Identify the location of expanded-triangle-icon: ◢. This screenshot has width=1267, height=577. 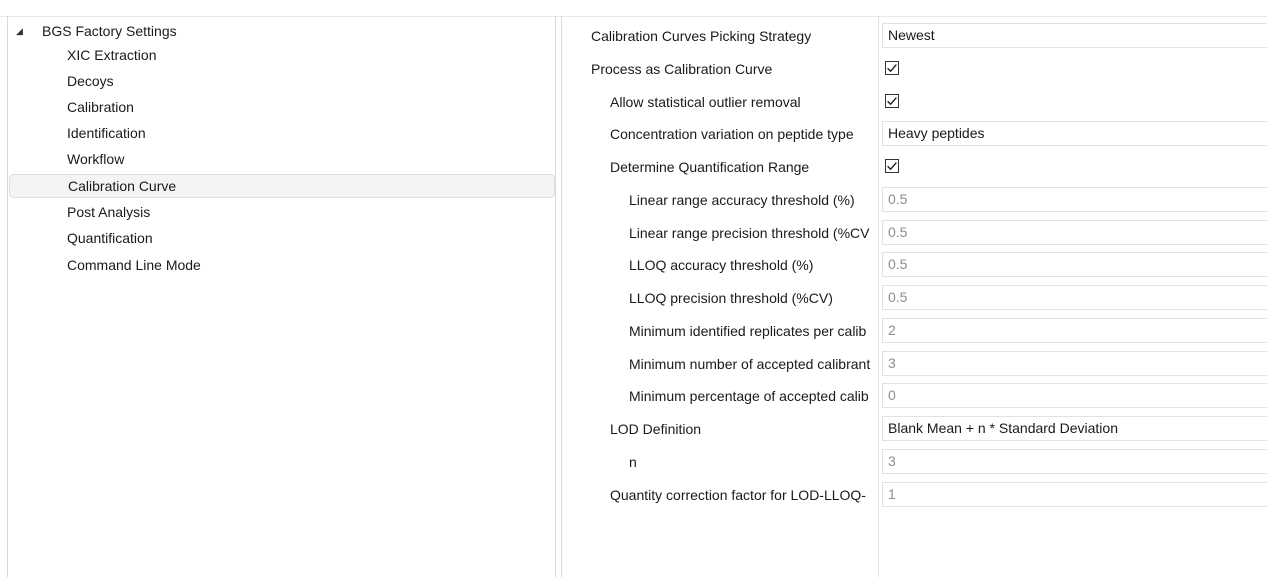
(25, 31).